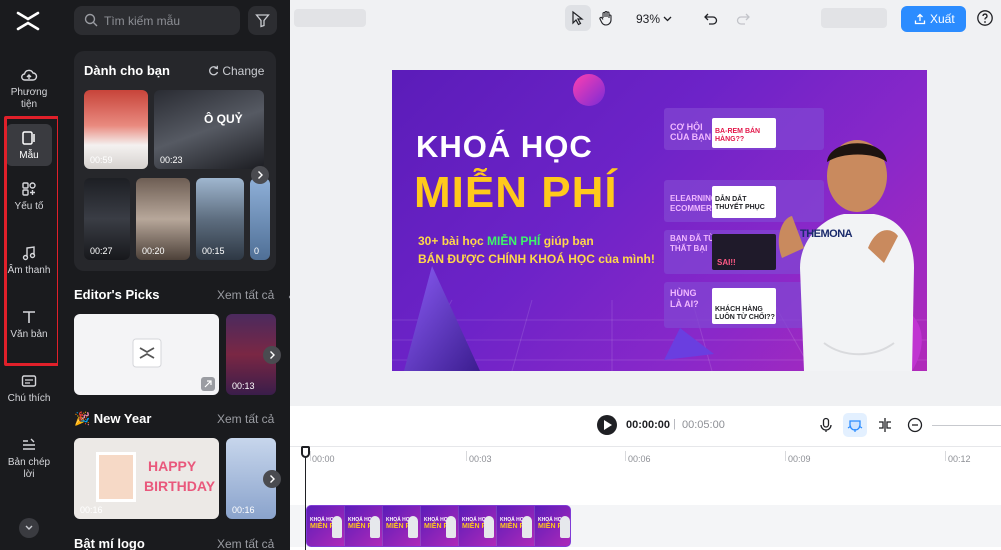 This screenshot has height=550, width=1001. I want to click on play-button, so click(607, 425).